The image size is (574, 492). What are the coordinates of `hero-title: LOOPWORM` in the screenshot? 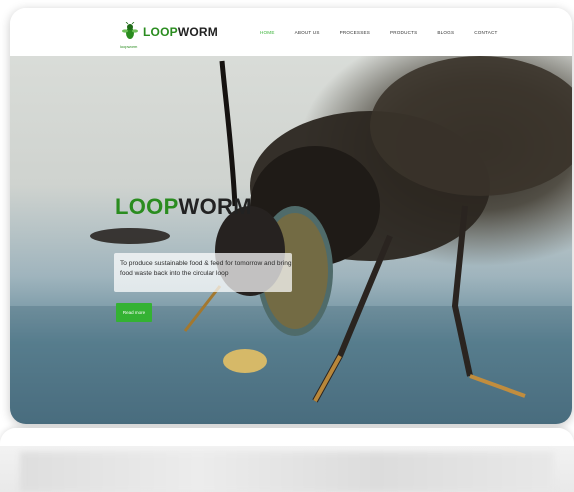 It's located at (183, 207).